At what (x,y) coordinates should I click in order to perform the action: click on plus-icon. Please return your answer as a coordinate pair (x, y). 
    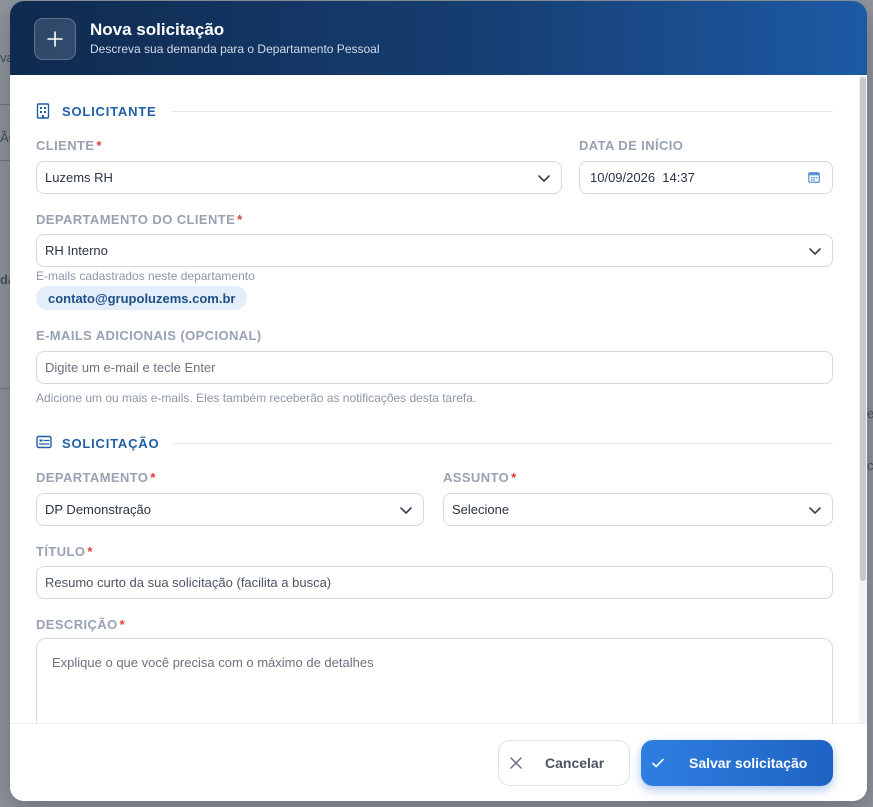
    Looking at the image, I should click on (55, 39).